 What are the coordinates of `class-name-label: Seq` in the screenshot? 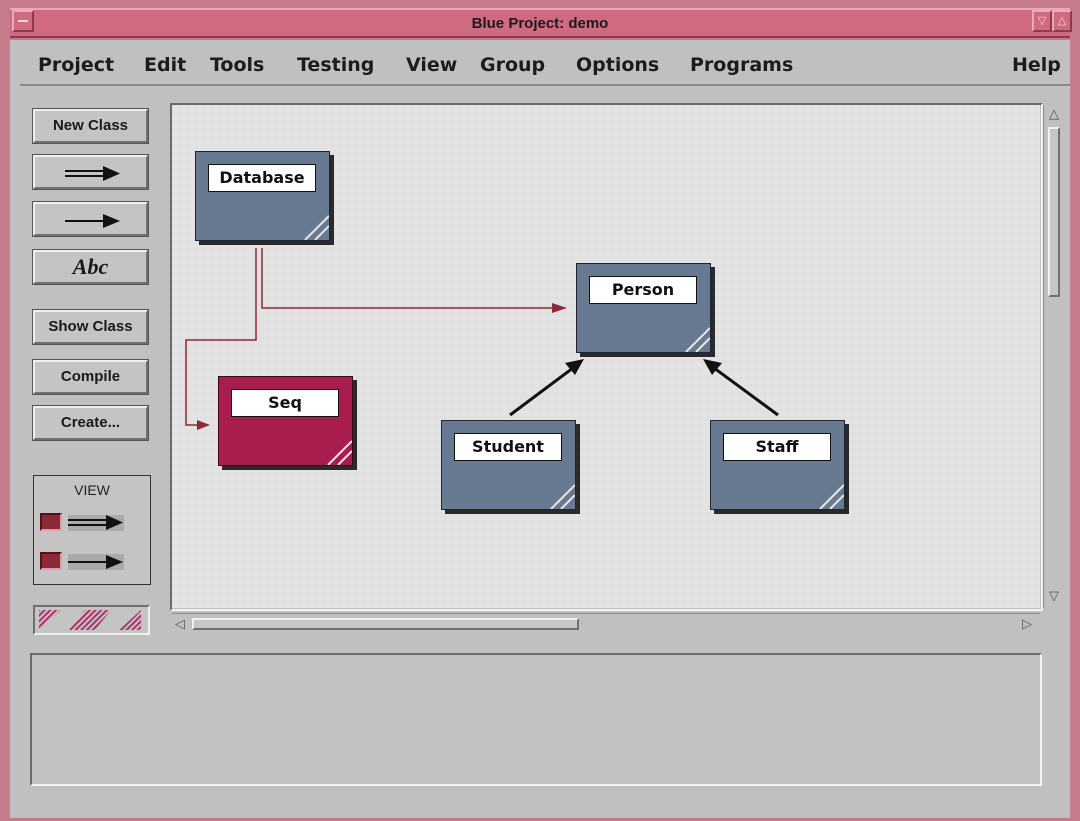 It's located at (285, 403).